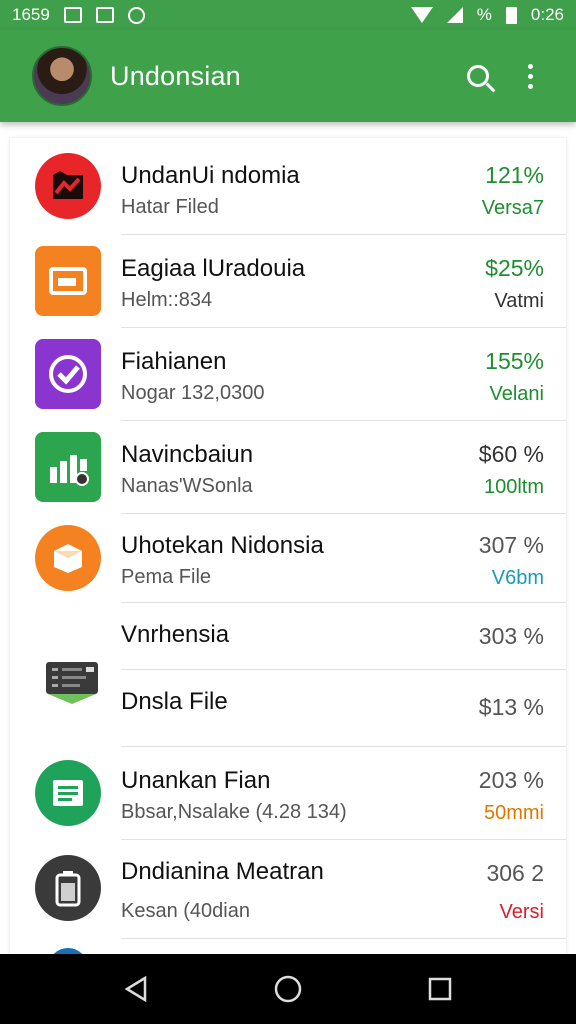 Image resolution: width=576 pixels, height=1024 pixels. I want to click on item-title: Fiahianen, so click(174, 361).